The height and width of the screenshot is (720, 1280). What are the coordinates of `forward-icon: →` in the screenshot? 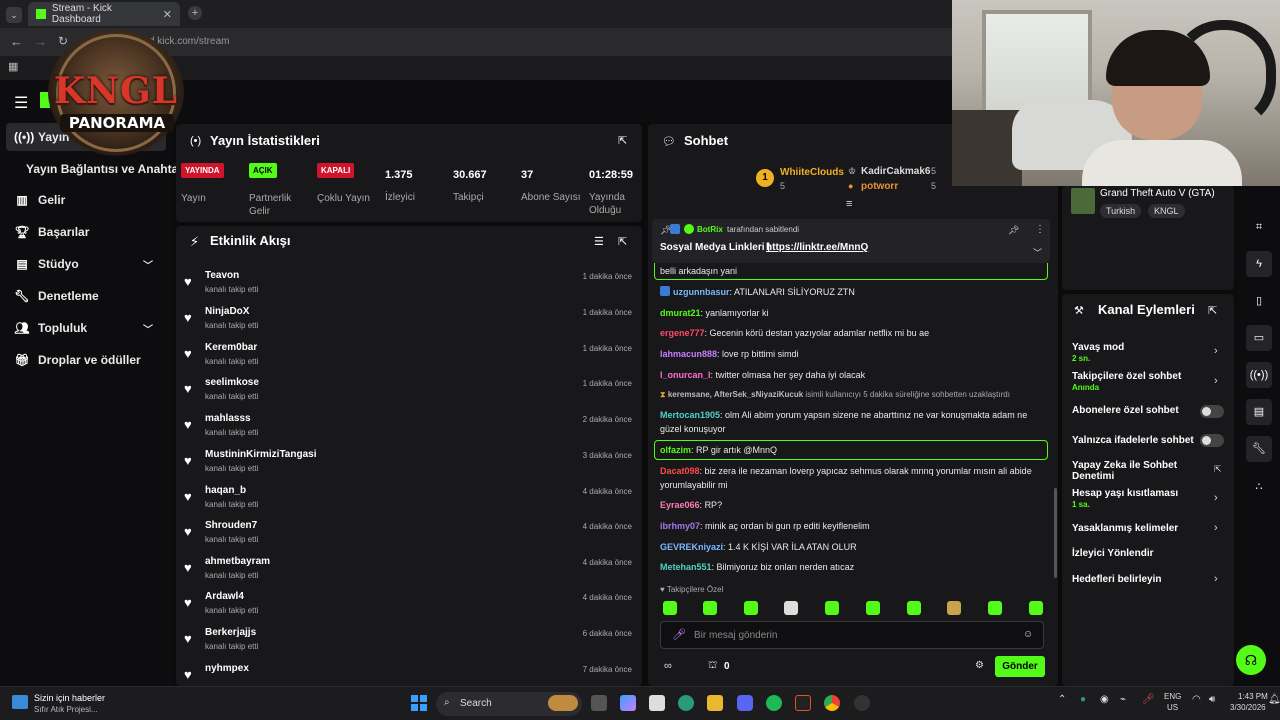 It's located at (40, 41).